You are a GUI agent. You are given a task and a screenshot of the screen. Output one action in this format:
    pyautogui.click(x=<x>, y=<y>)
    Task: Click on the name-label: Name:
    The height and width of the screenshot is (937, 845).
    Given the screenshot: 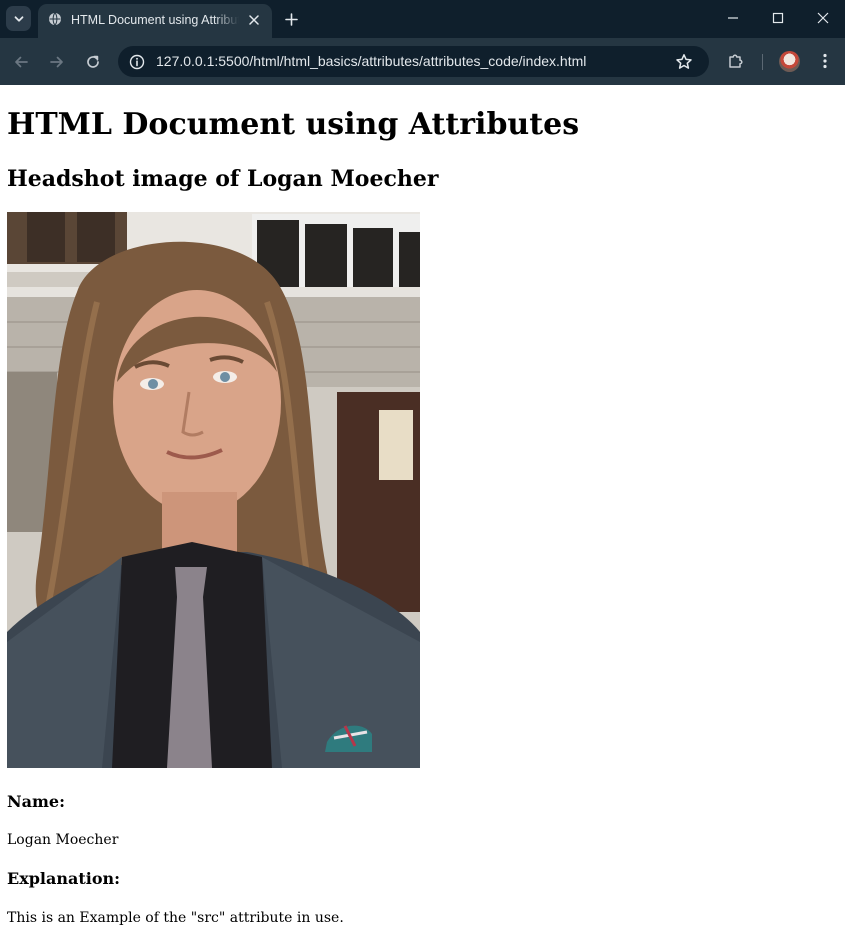 What is the action you would take?
    pyautogui.click(x=36, y=801)
    